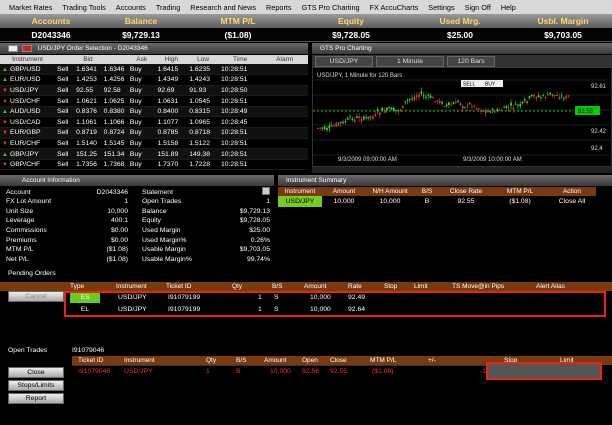  I want to click on menu-item: Sign Off, so click(478, 7).